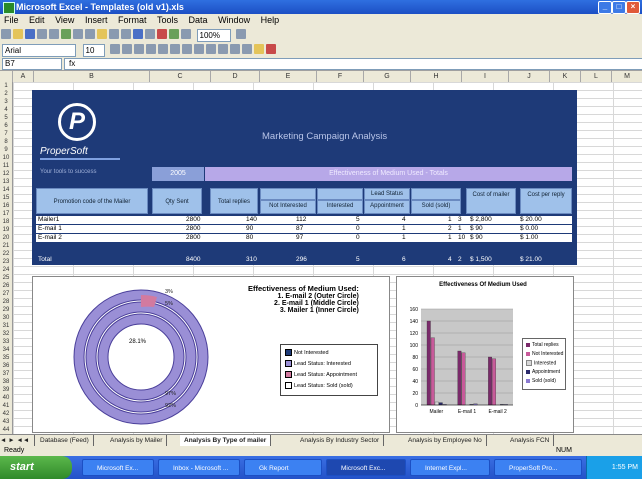 The height and width of the screenshot is (479, 642). What do you see at coordinates (23, 76) in the screenshot?
I see `column-header: A` at bounding box center [23, 76].